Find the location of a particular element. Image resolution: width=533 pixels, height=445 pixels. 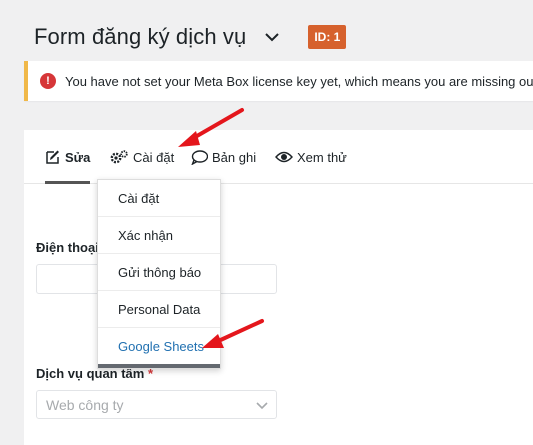

gears-icon is located at coordinates (119, 157).